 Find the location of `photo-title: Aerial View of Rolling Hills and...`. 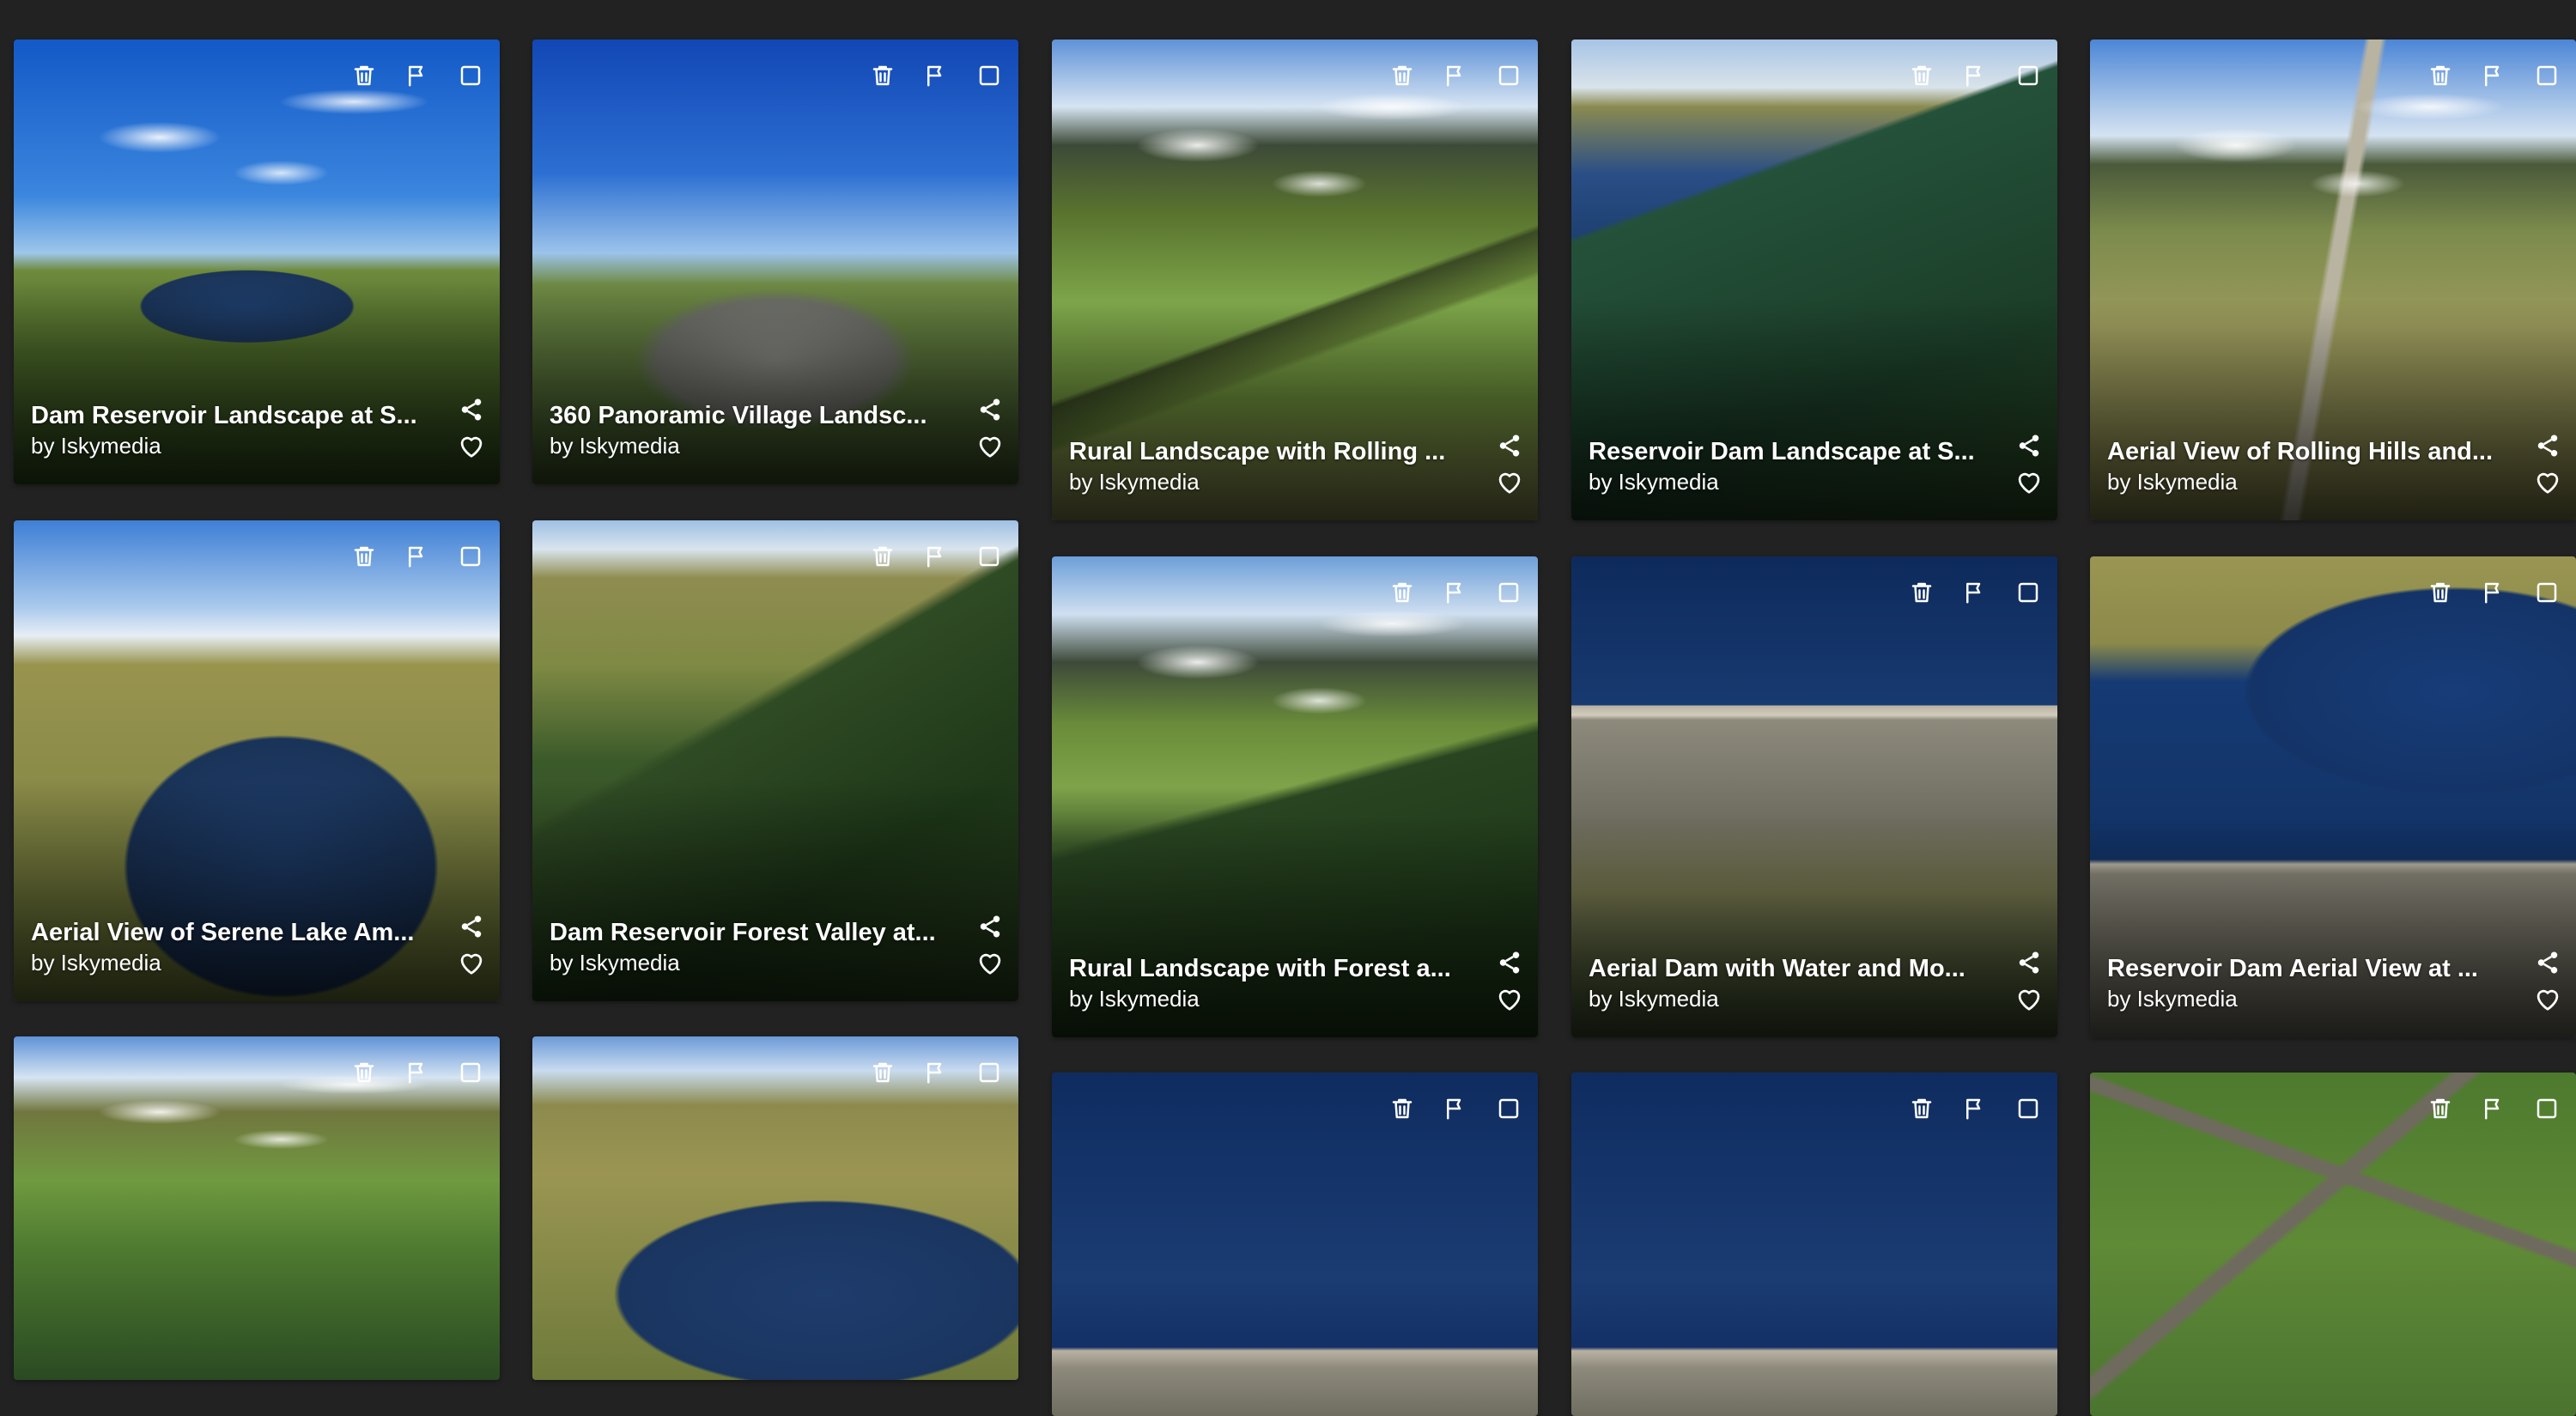

photo-title: Aerial View of Rolling Hills and... is located at coordinates (2302, 451).